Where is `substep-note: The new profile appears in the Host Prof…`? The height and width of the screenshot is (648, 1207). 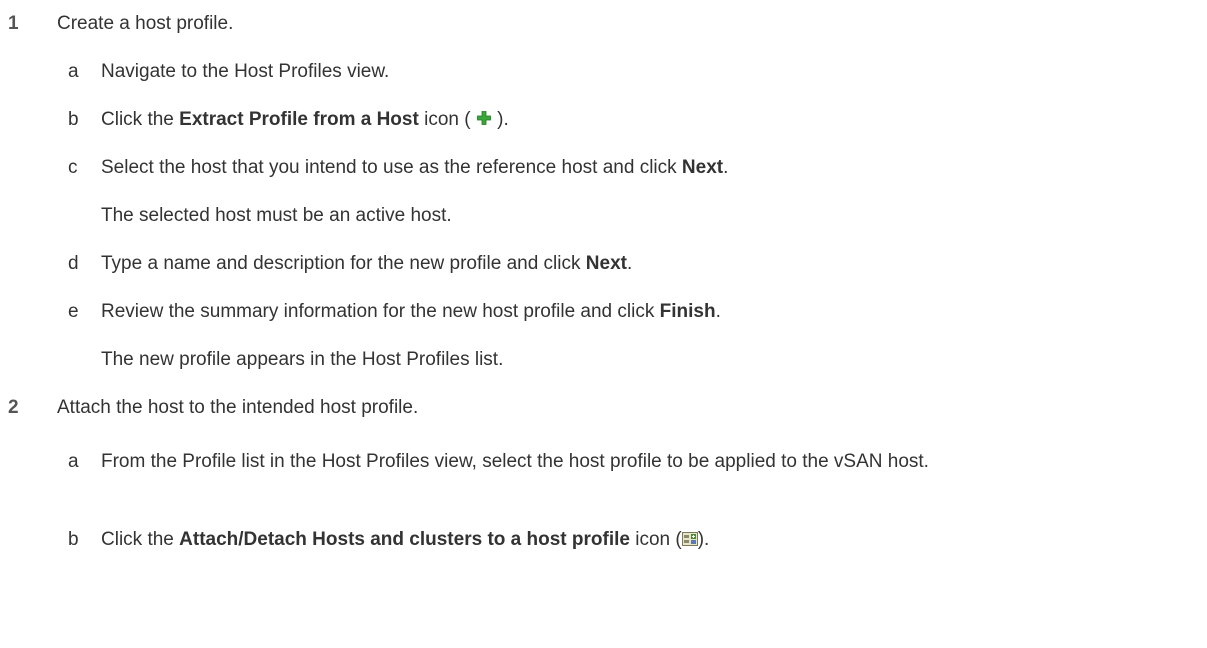
substep-note: The new profile appears in the Host Prof… is located at coordinates (302, 359).